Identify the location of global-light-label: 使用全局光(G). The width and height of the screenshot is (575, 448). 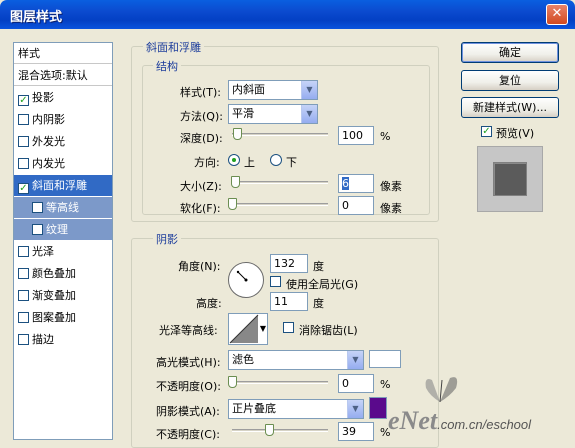
(322, 284).